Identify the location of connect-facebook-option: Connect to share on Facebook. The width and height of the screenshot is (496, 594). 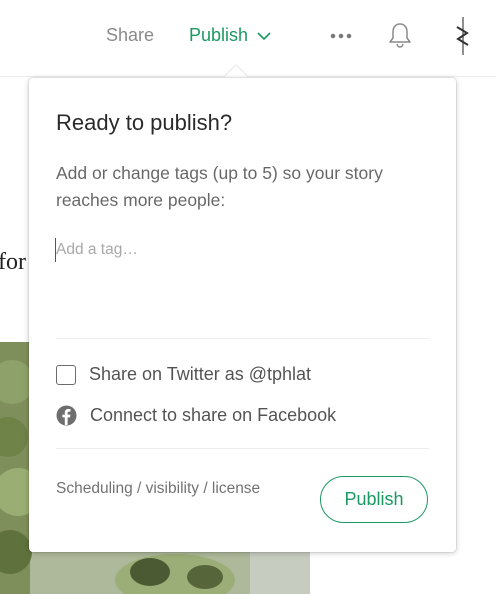
(196, 415).